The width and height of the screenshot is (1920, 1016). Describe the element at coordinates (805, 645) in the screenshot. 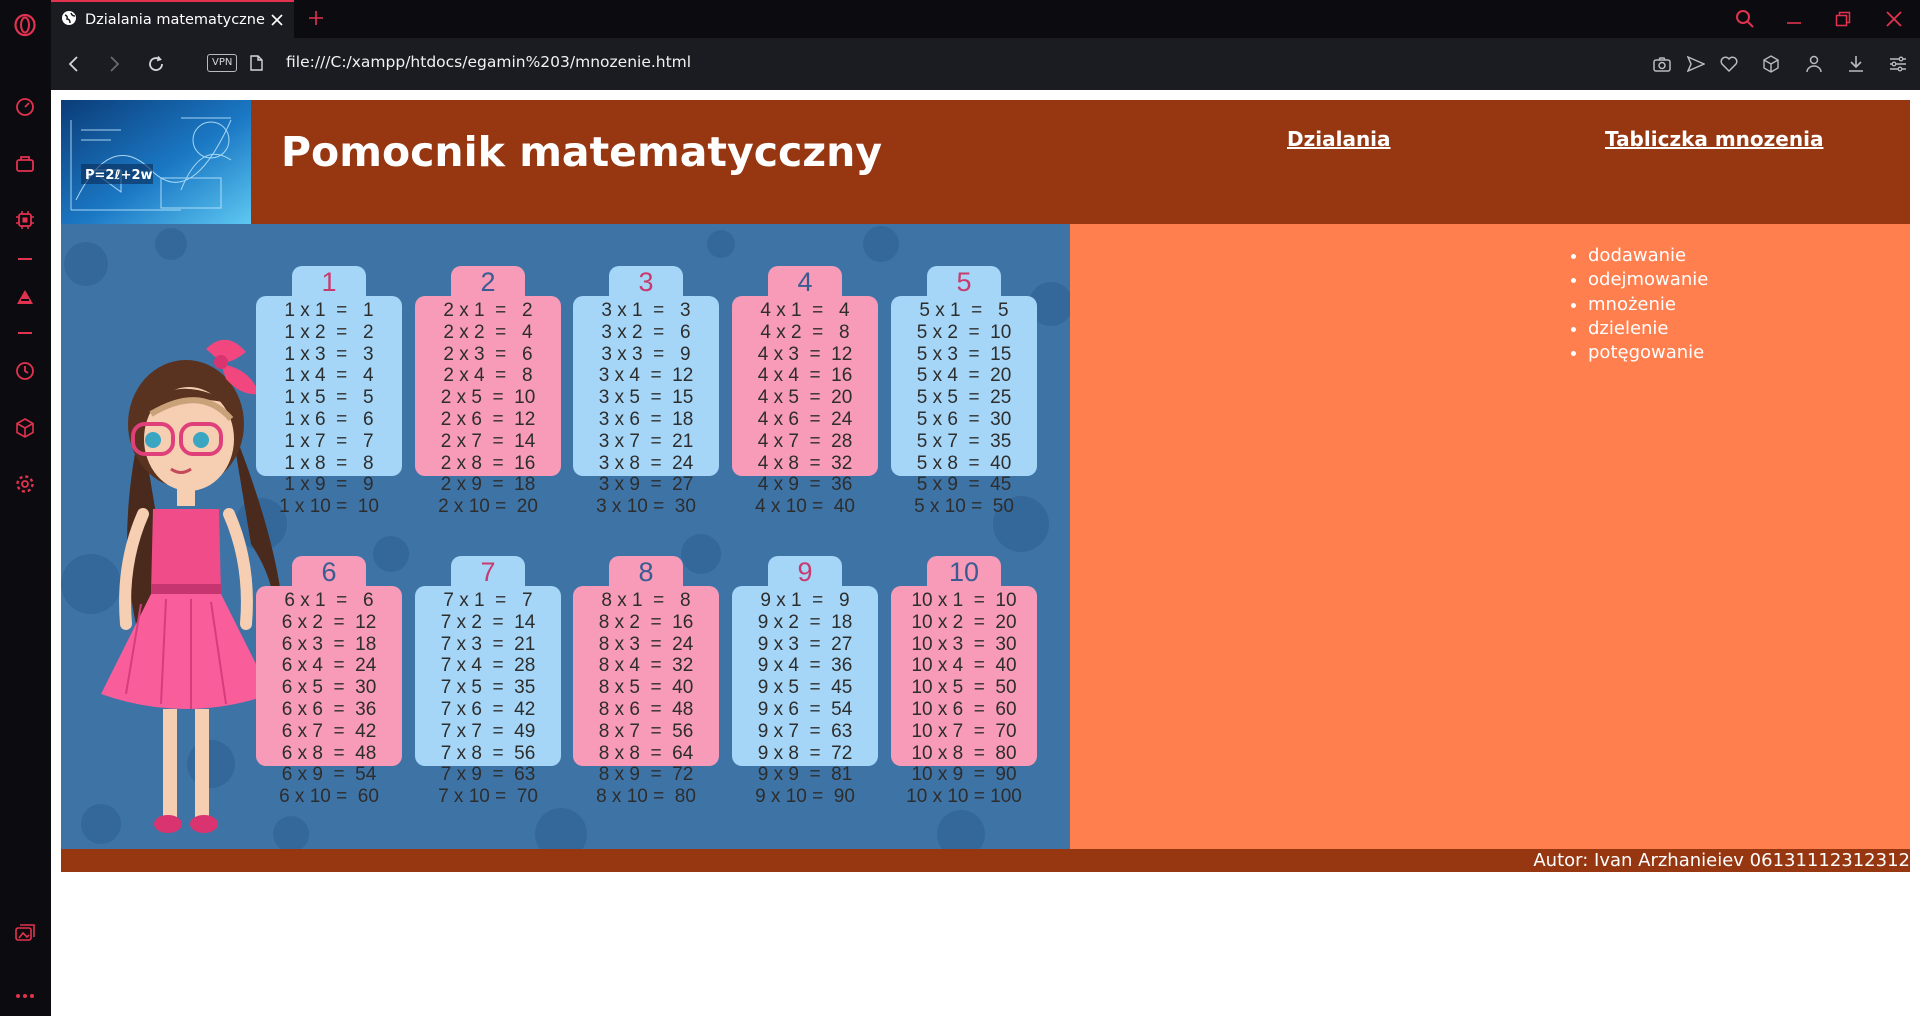

I see `table-row: 9 x 3 = 27` at that location.